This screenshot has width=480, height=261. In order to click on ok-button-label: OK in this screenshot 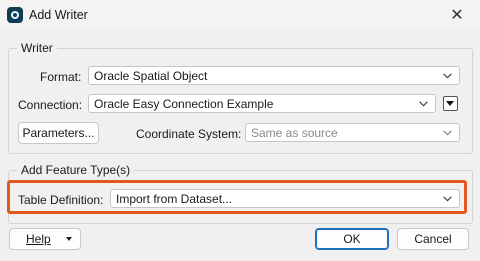, I will do `click(352, 239)`.